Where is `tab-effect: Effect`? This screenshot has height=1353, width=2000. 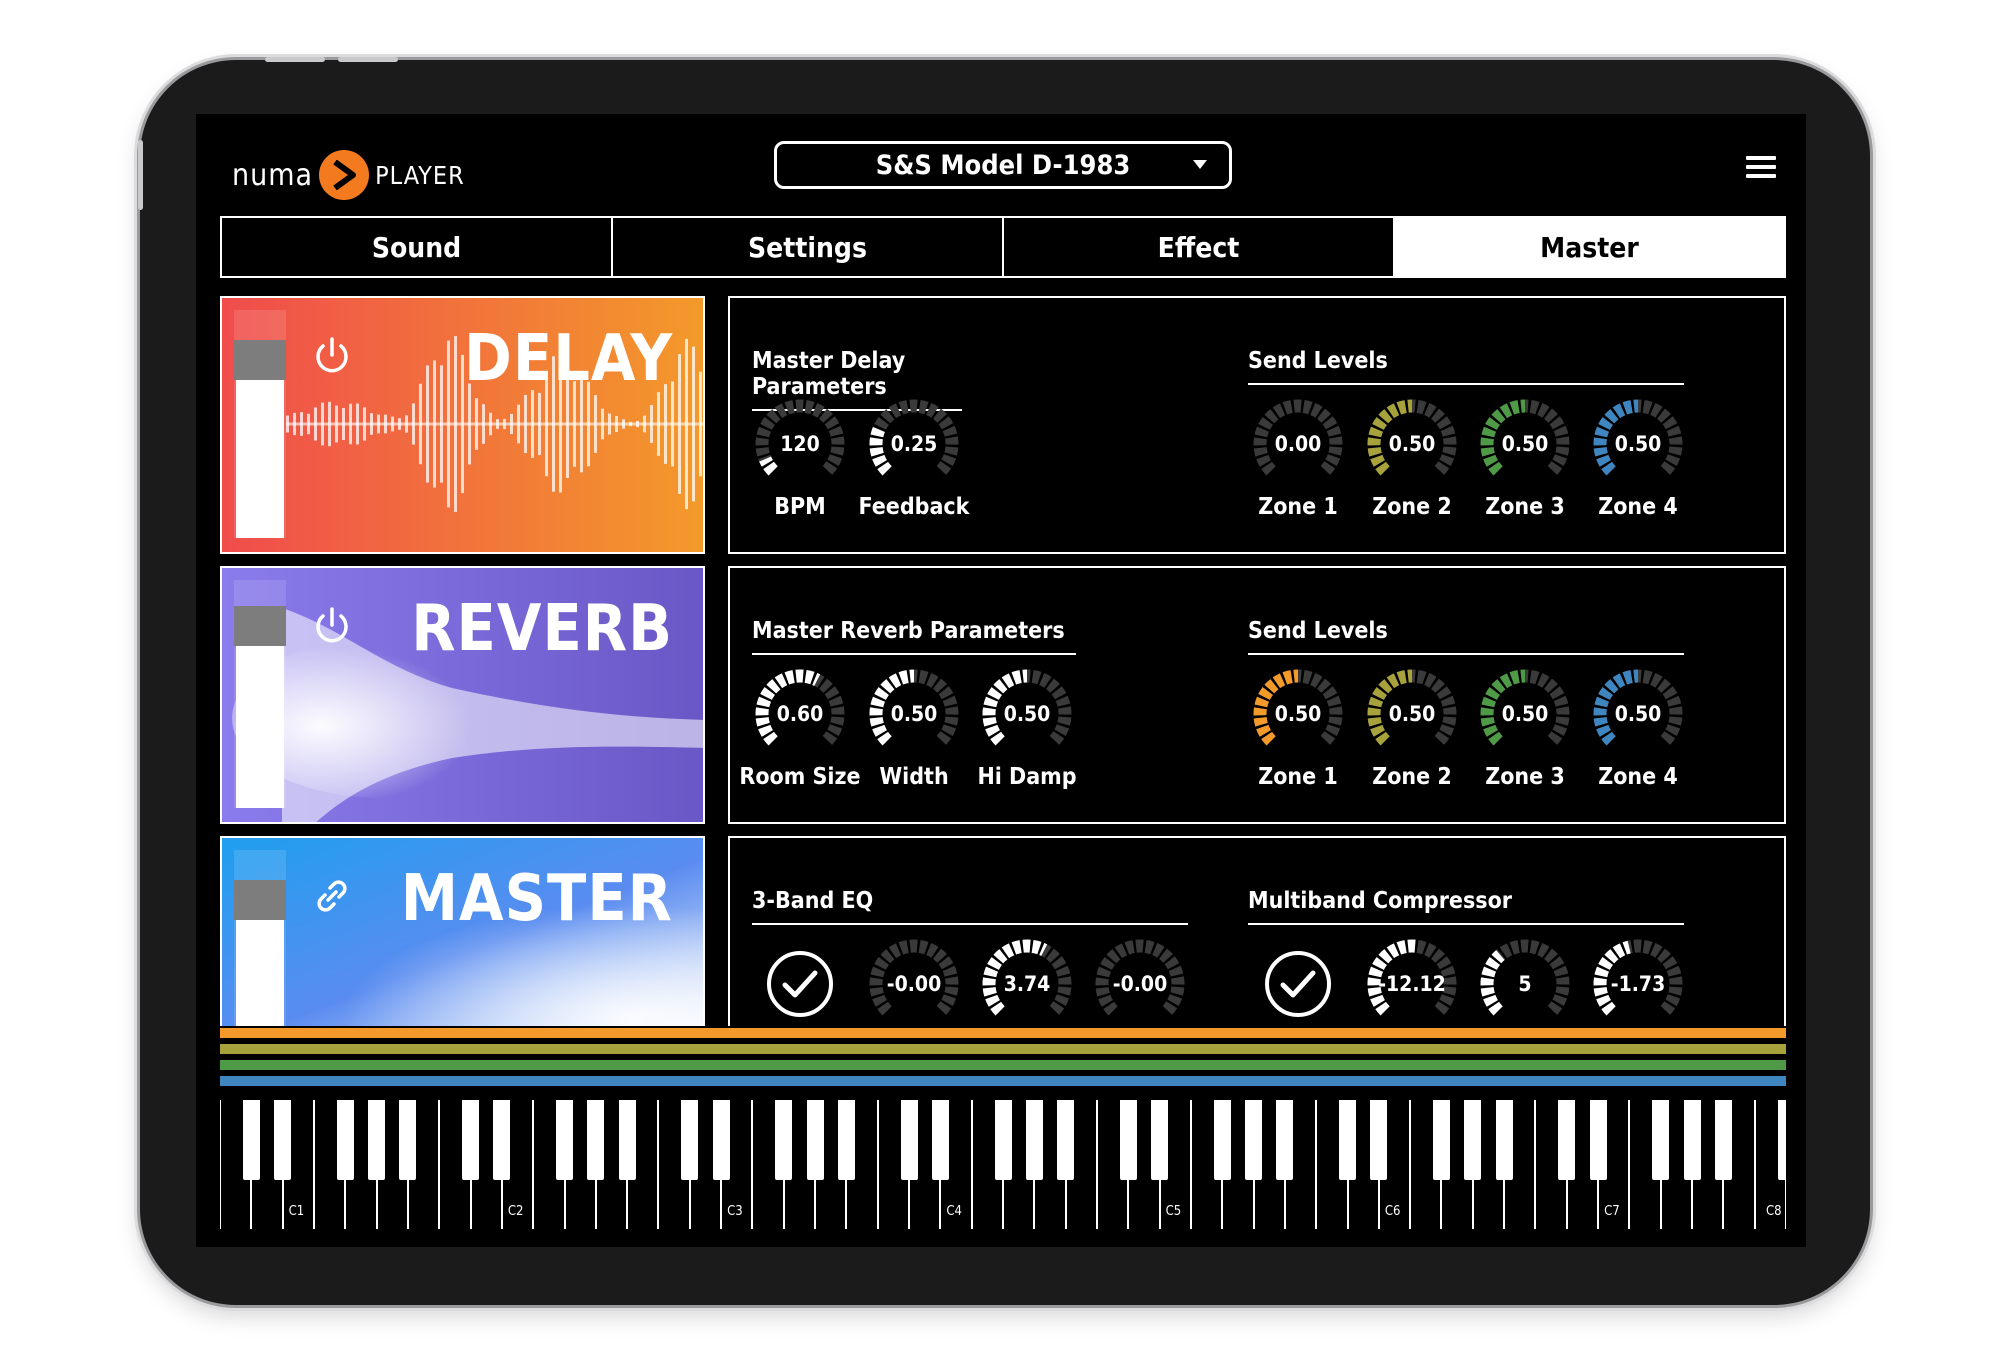 tab-effect: Effect is located at coordinates (1199, 247).